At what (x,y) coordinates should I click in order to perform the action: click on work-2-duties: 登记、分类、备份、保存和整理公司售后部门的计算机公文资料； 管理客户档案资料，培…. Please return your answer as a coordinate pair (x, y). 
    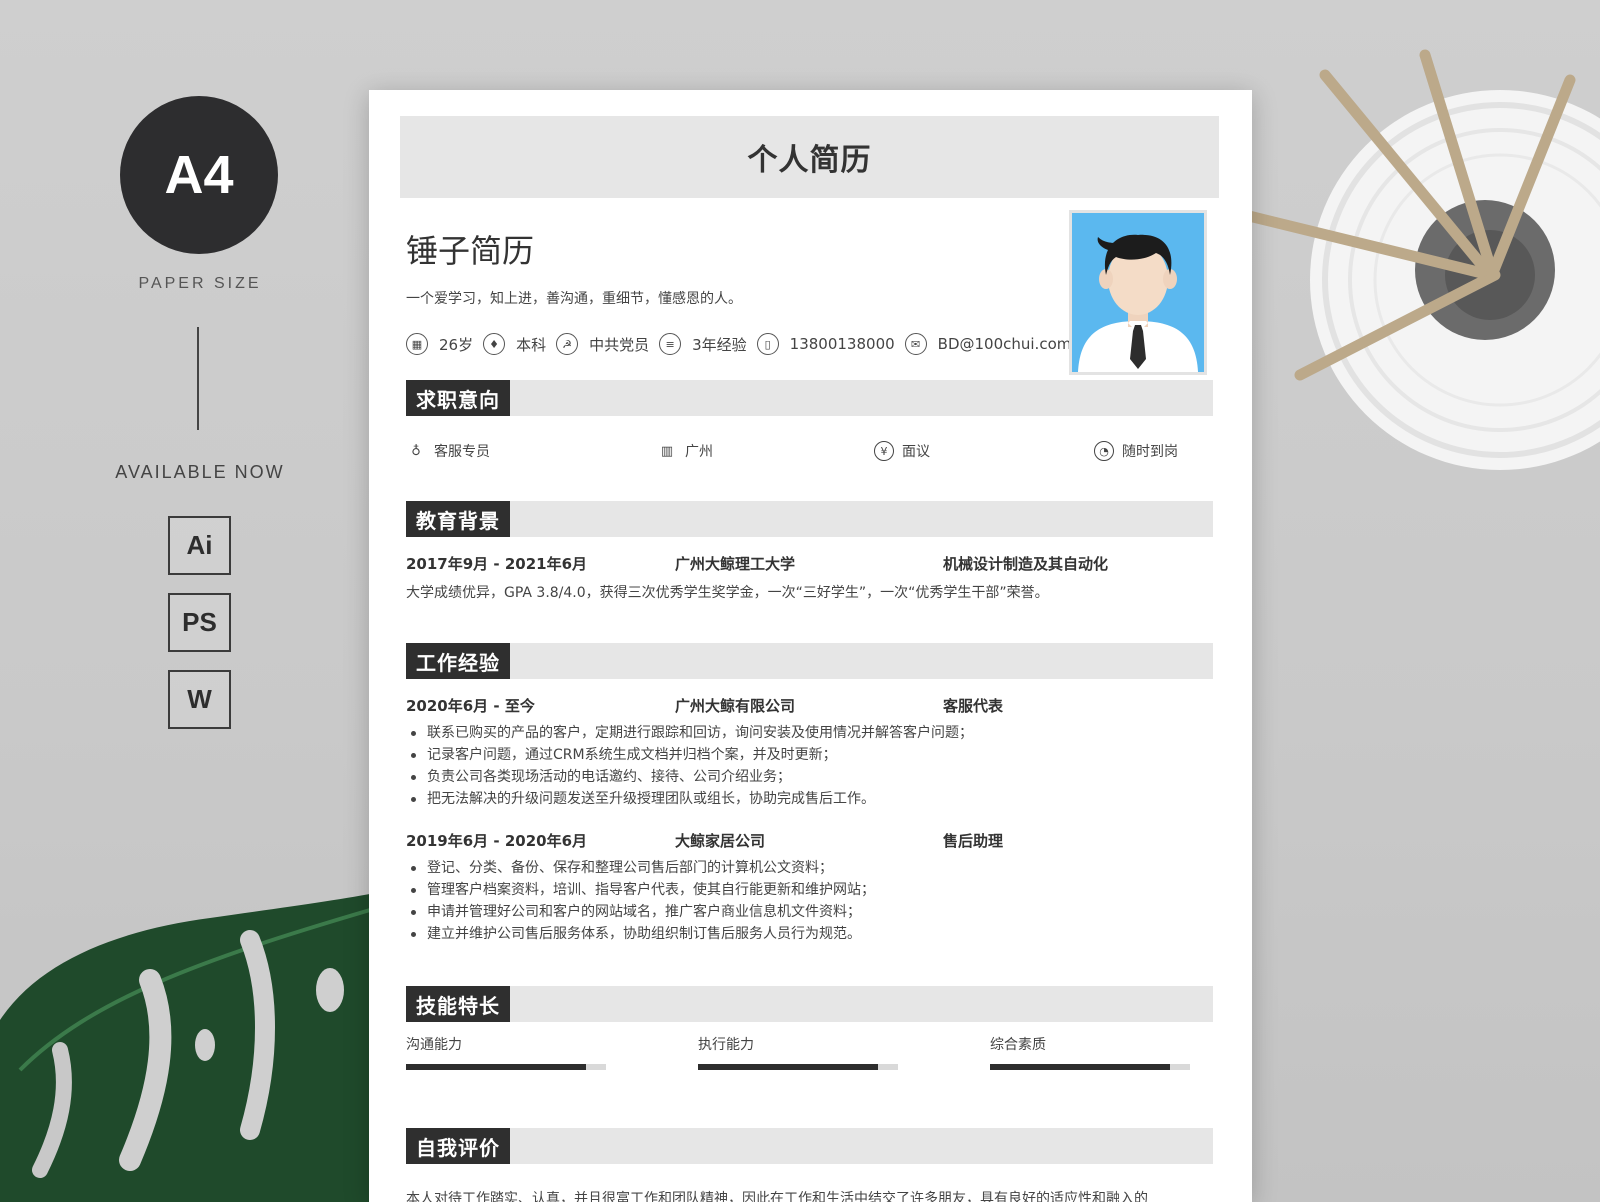
    Looking at the image, I should click on (640, 901).